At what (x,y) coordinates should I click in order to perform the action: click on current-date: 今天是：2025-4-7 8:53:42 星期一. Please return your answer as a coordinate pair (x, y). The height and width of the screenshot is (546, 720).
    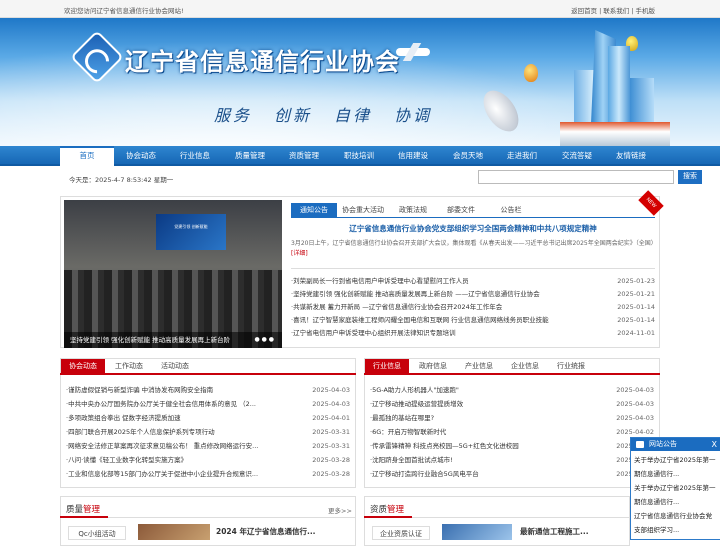
    Looking at the image, I should click on (121, 180).